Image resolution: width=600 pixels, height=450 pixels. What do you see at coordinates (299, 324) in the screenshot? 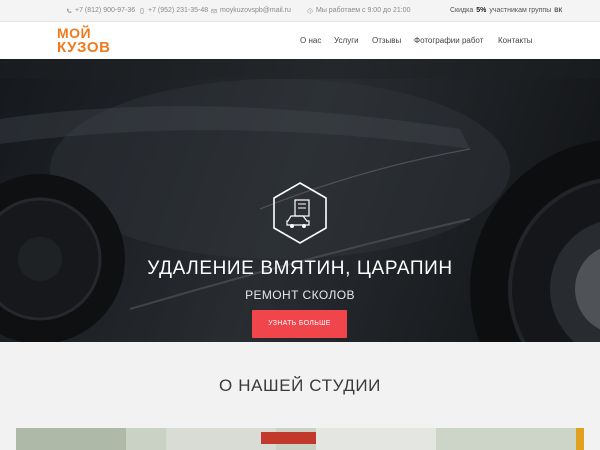
I see `learn-more-button: УЗНАТЬ БОЛЬШЕ` at bounding box center [299, 324].